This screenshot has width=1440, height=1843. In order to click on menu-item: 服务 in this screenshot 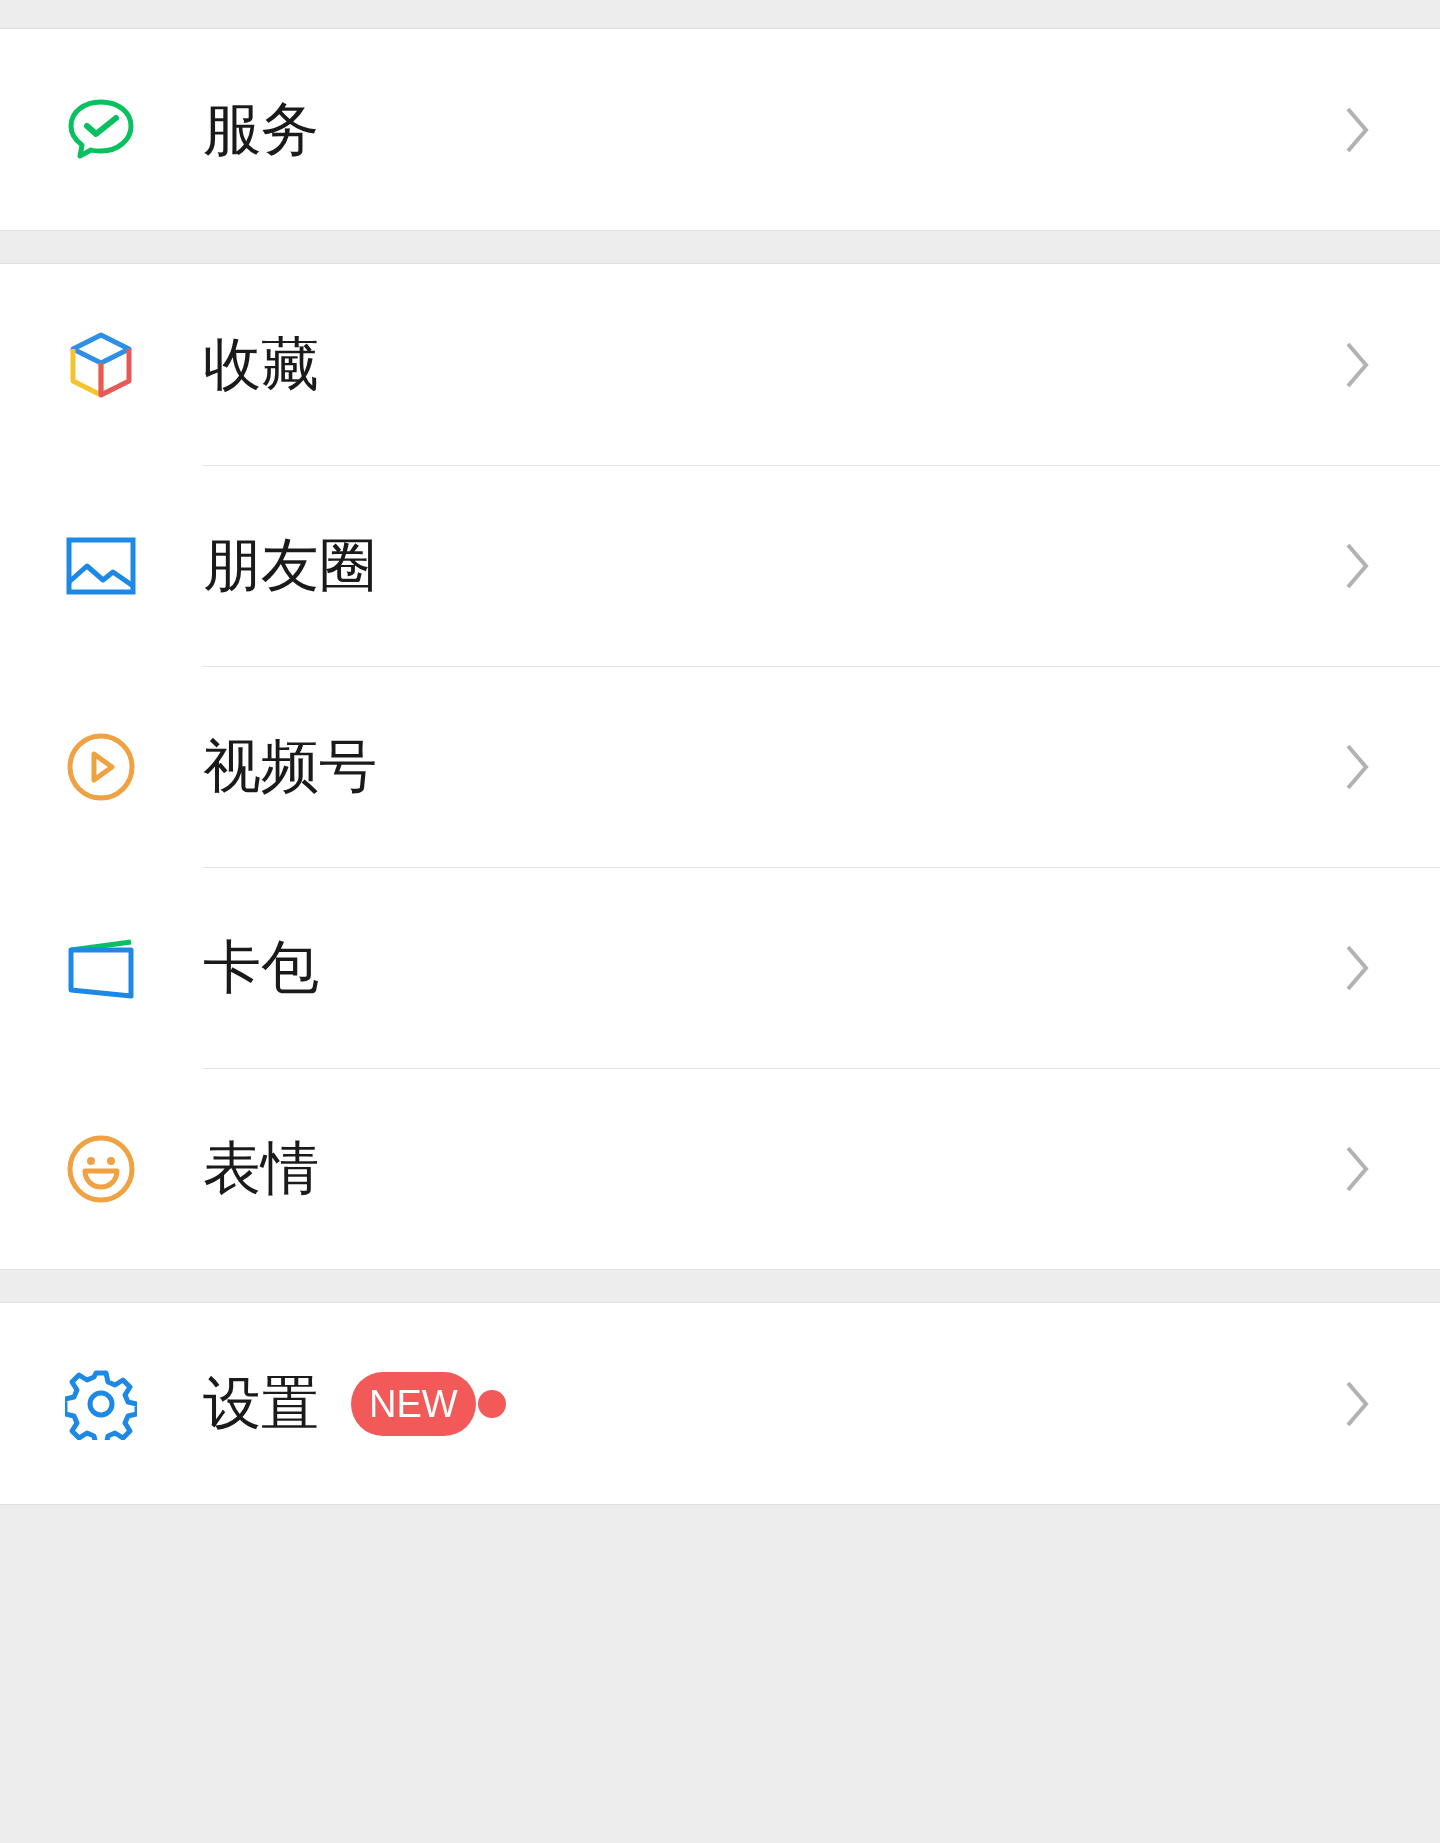, I will do `click(720, 129)`.